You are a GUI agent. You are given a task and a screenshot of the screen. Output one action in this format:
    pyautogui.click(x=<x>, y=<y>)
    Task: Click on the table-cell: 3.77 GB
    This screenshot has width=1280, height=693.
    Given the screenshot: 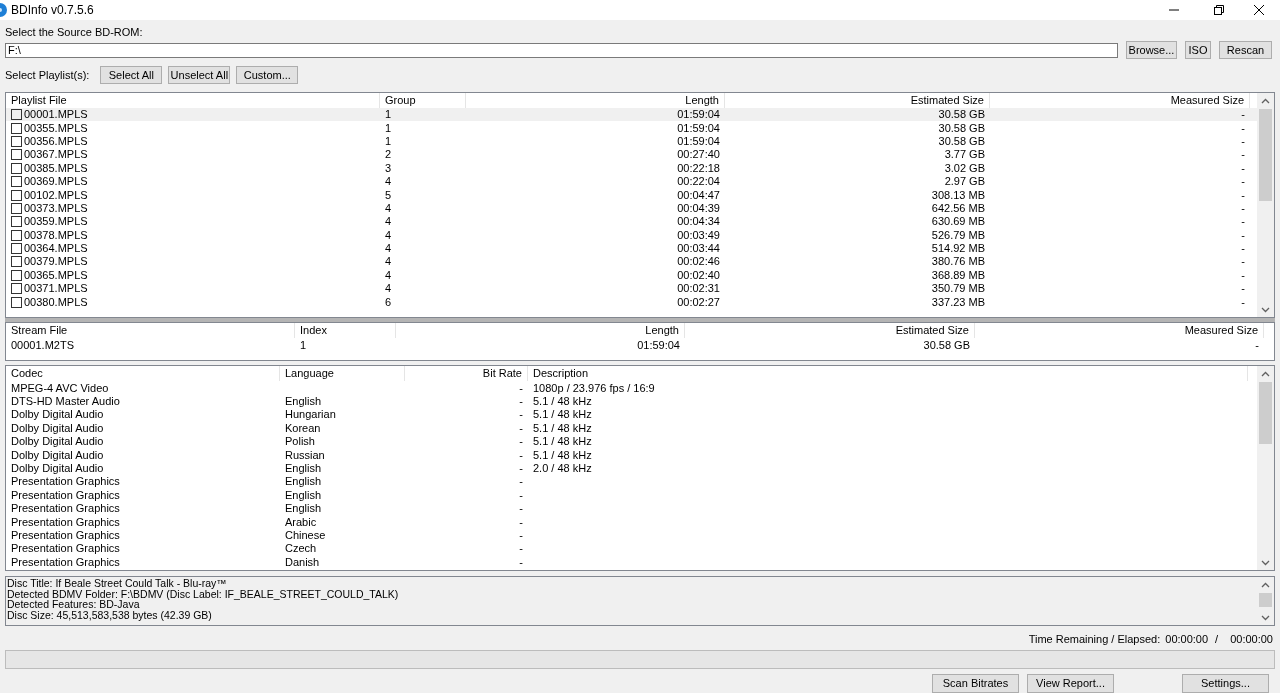 What is the action you would take?
    pyautogui.click(x=964, y=155)
    